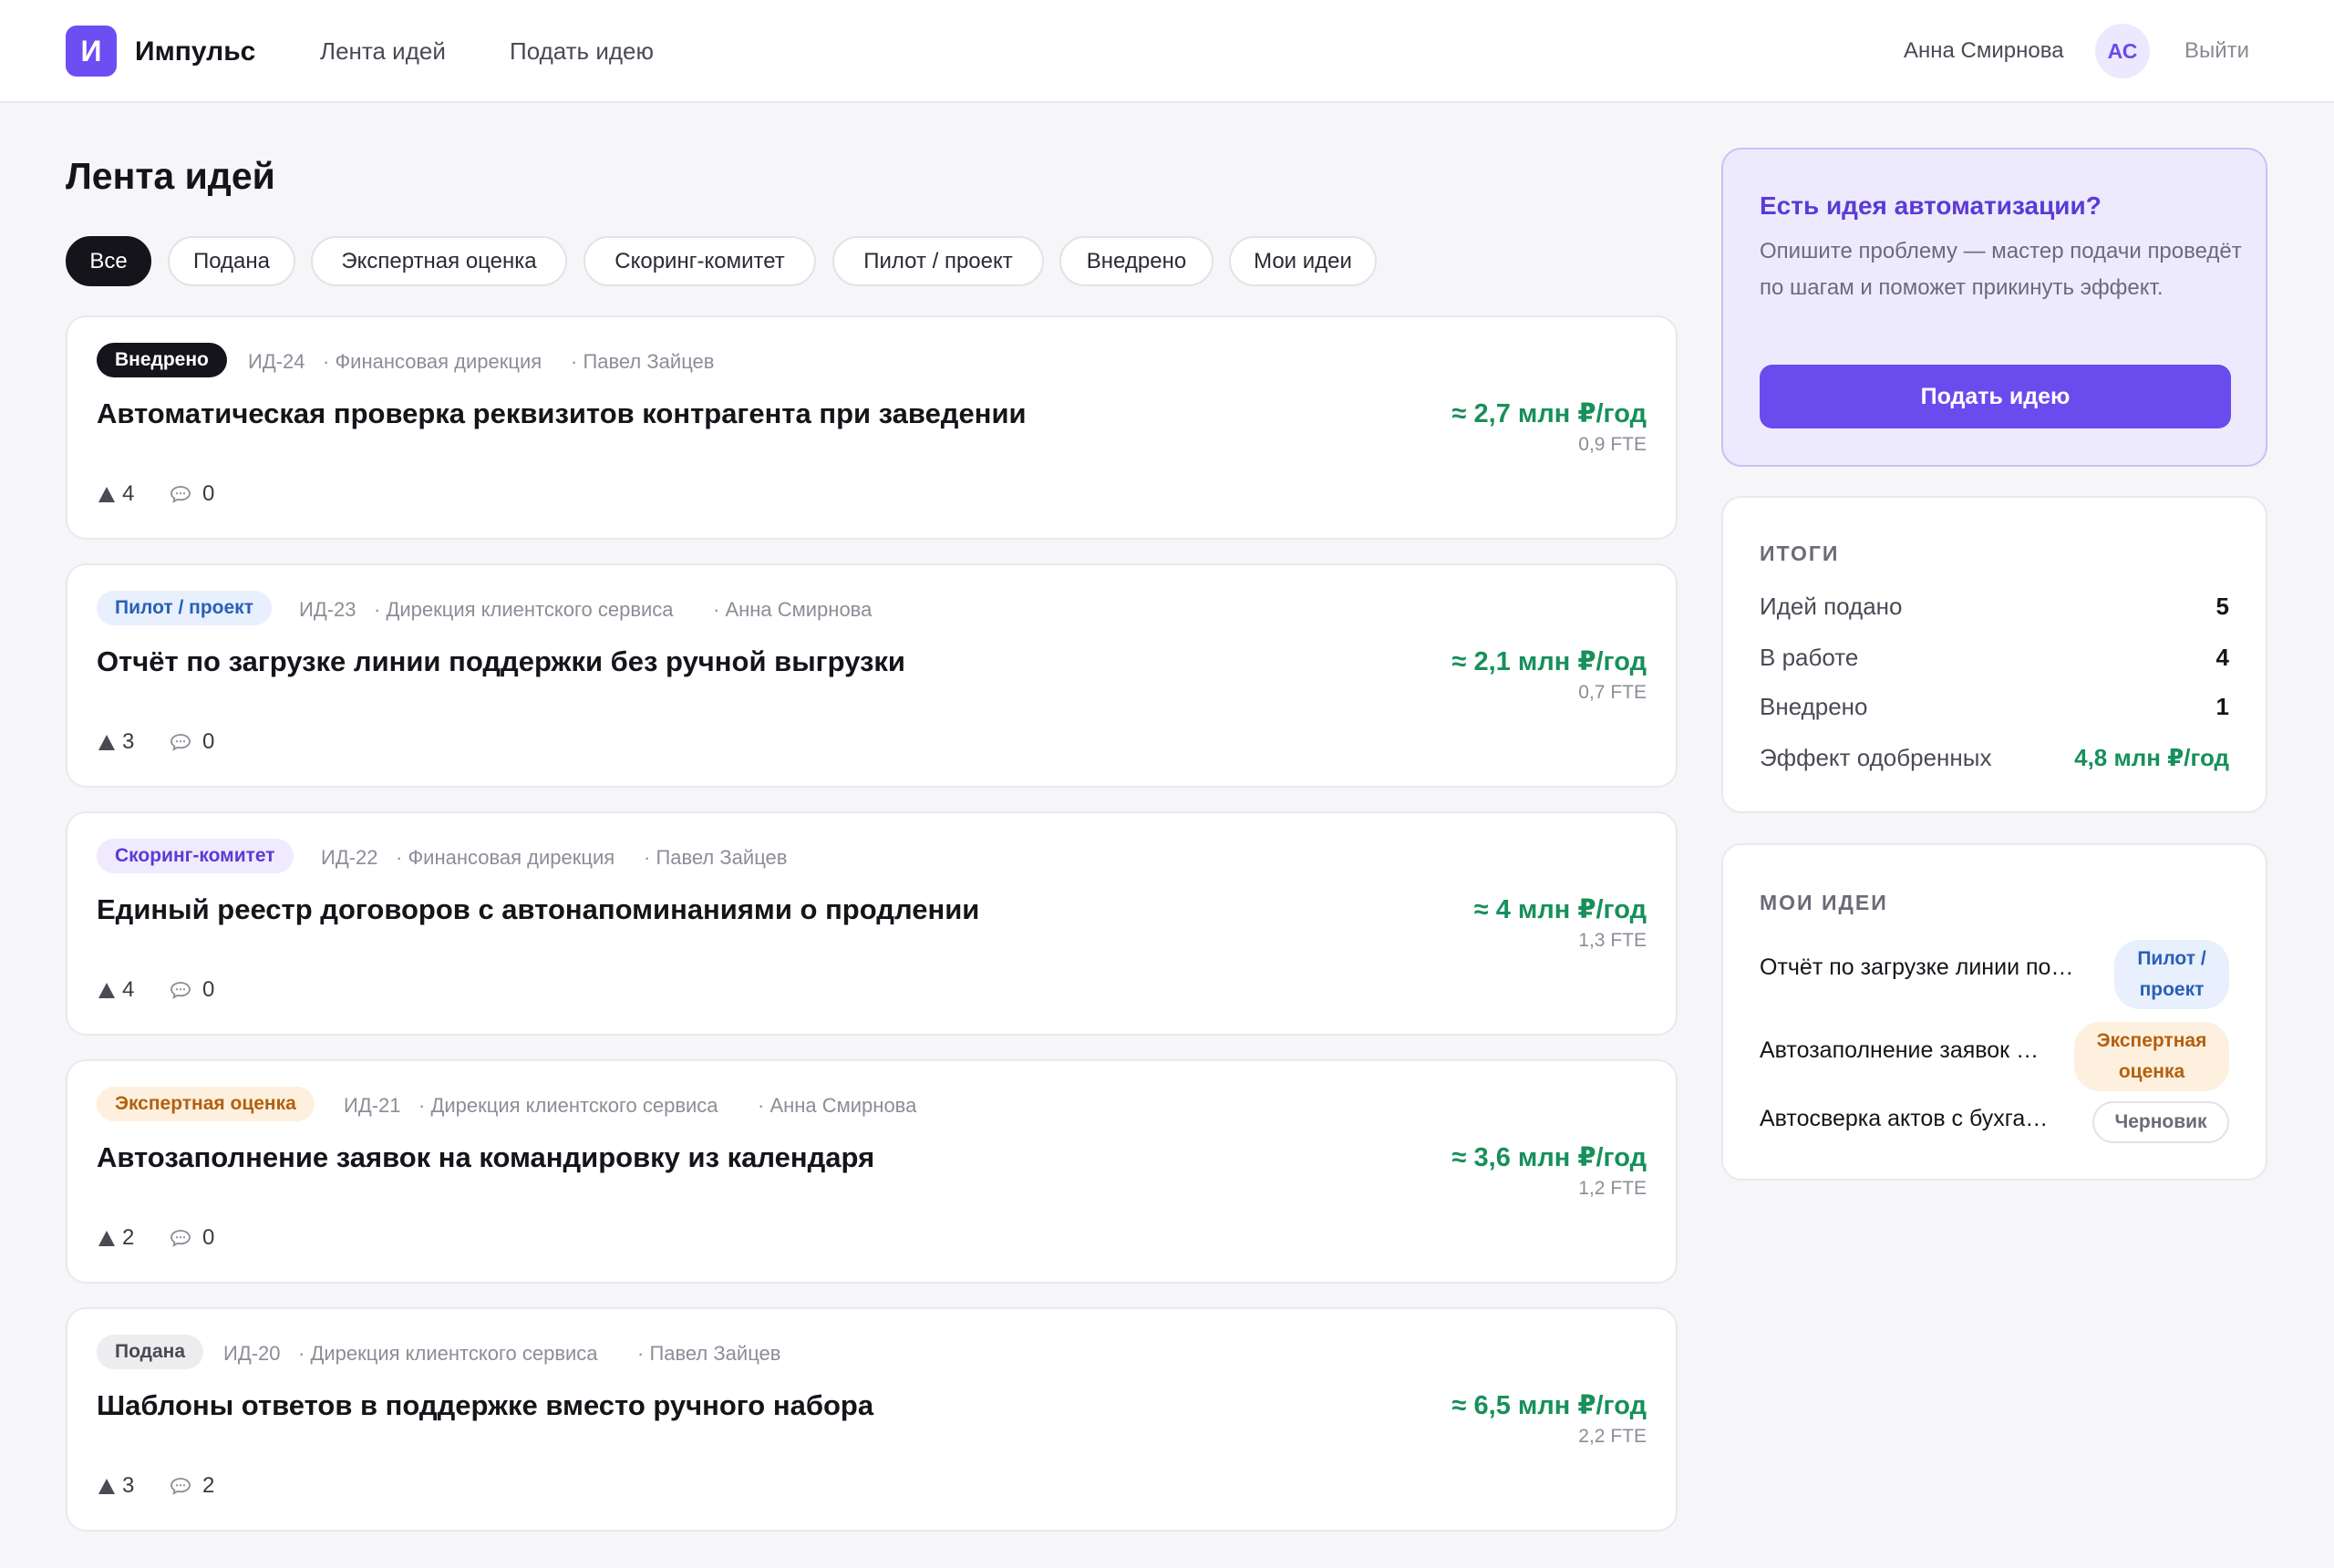 The height and width of the screenshot is (1568, 2334). I want to click on status-badge: Внедрено, so click(162, 360).